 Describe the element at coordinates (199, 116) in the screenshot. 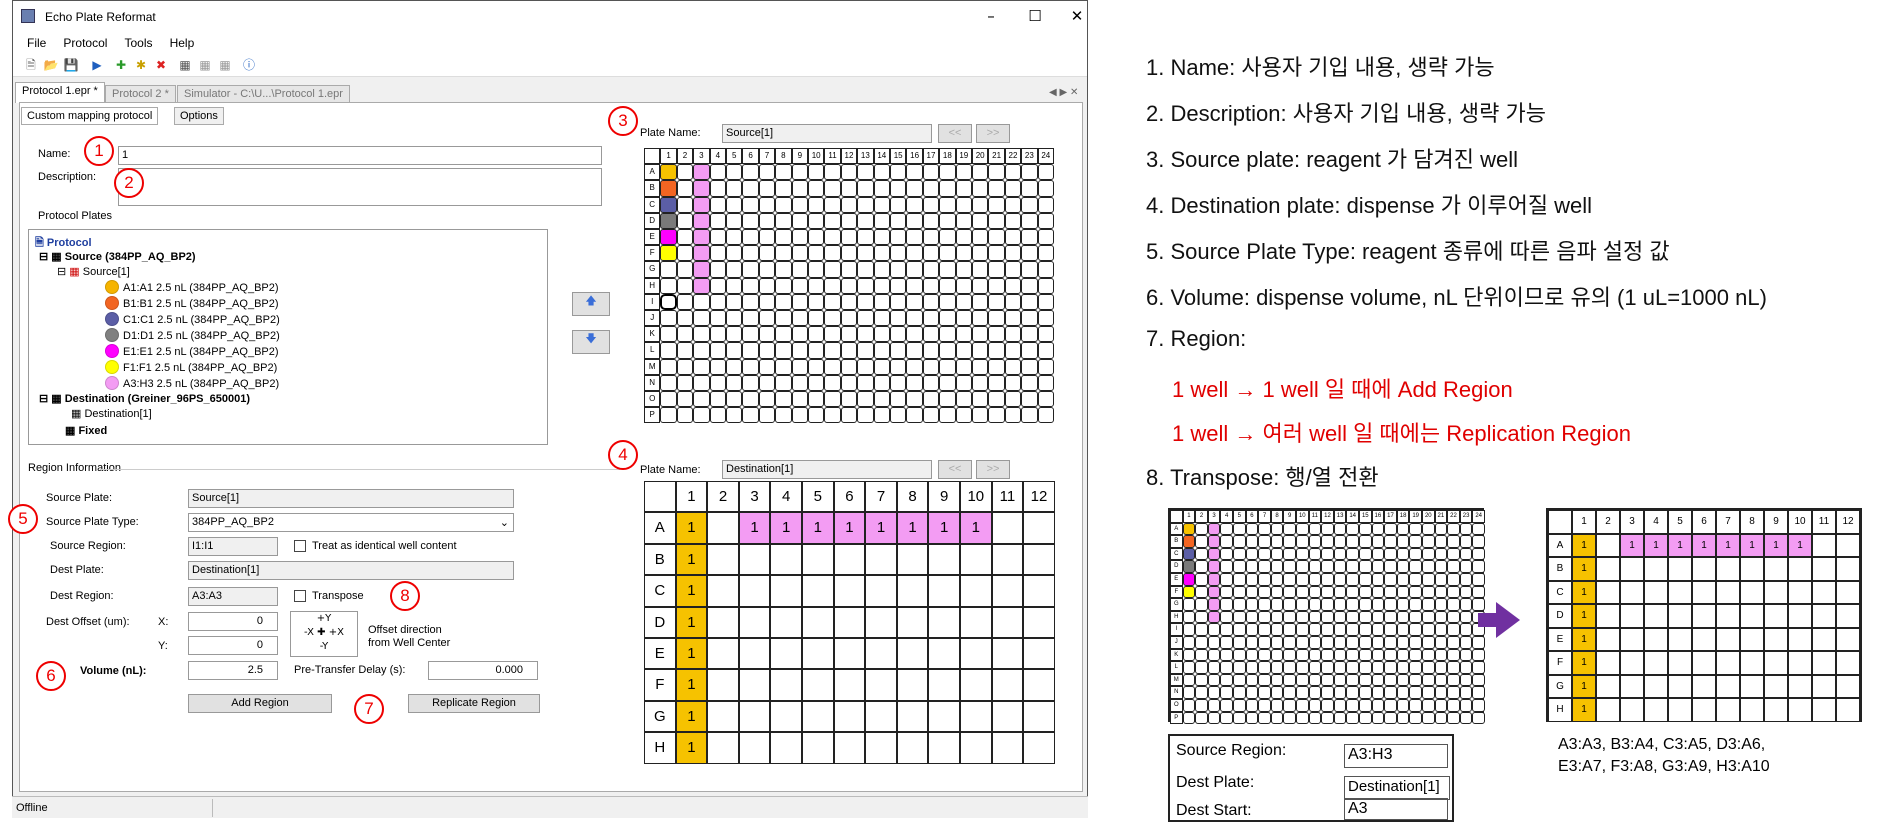

I see `tab-options: Options` at that location.